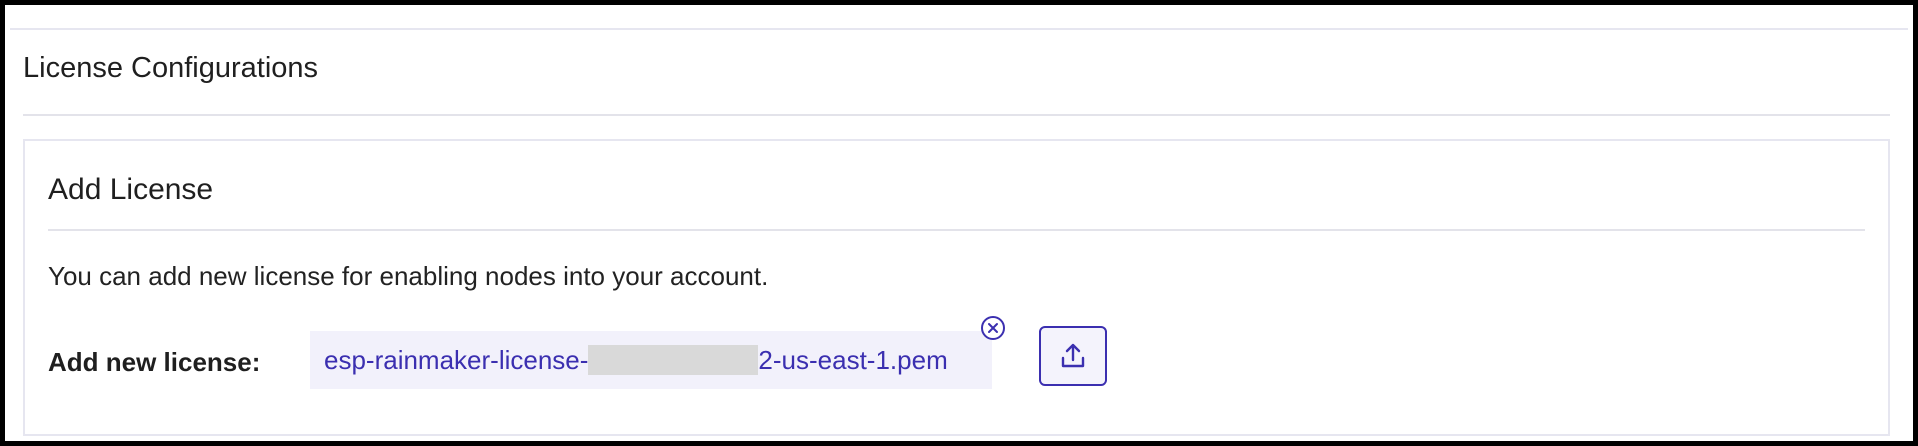  I want to click on top-strip, so click(959, 20).